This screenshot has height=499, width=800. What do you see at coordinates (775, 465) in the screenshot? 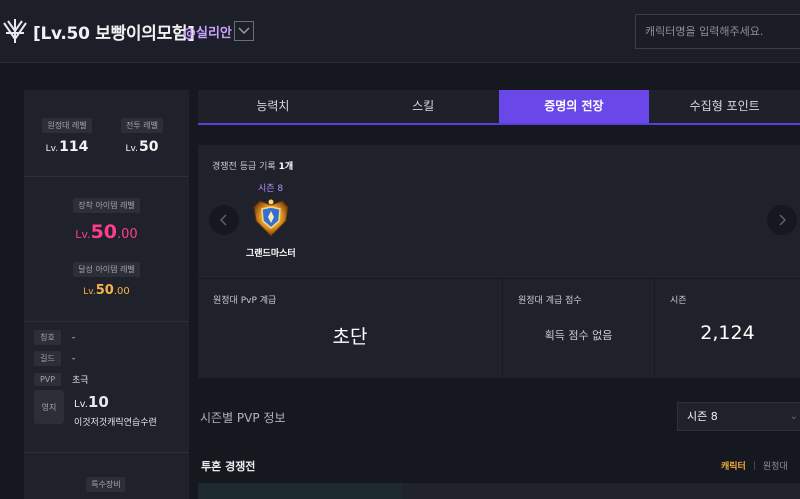
I see `duel-tab-expedition: 원정대` at bounding box center [775, 465].